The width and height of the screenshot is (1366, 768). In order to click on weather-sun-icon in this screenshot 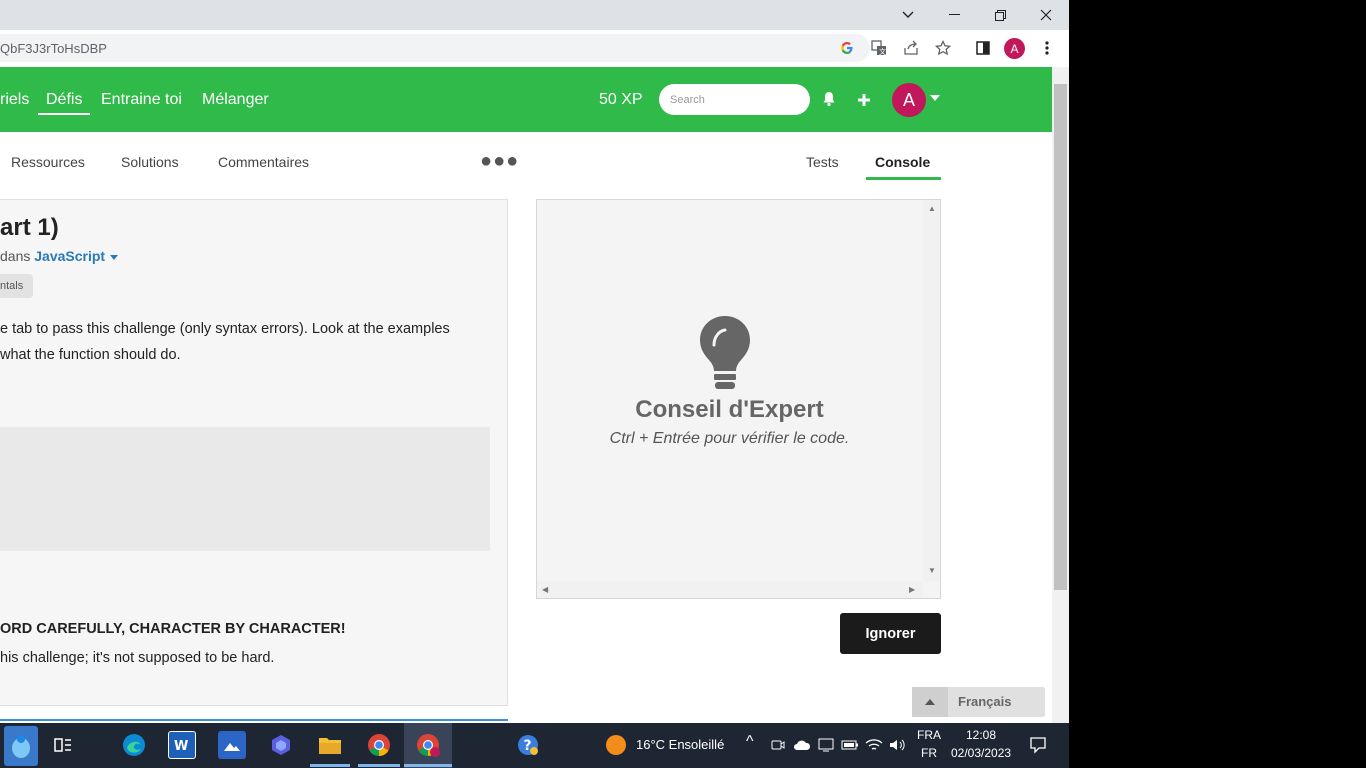, I will do `click(616, 745)`.